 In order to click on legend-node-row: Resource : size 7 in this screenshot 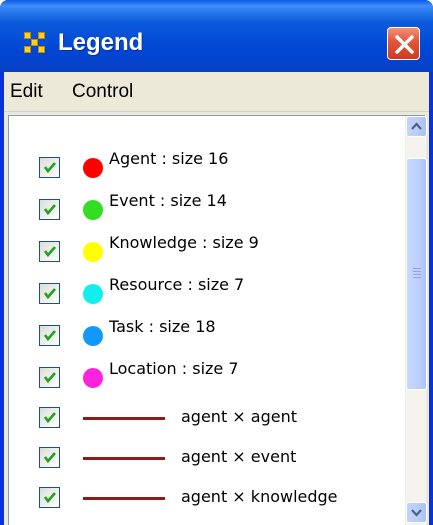, I will do `click(204, 291)`.